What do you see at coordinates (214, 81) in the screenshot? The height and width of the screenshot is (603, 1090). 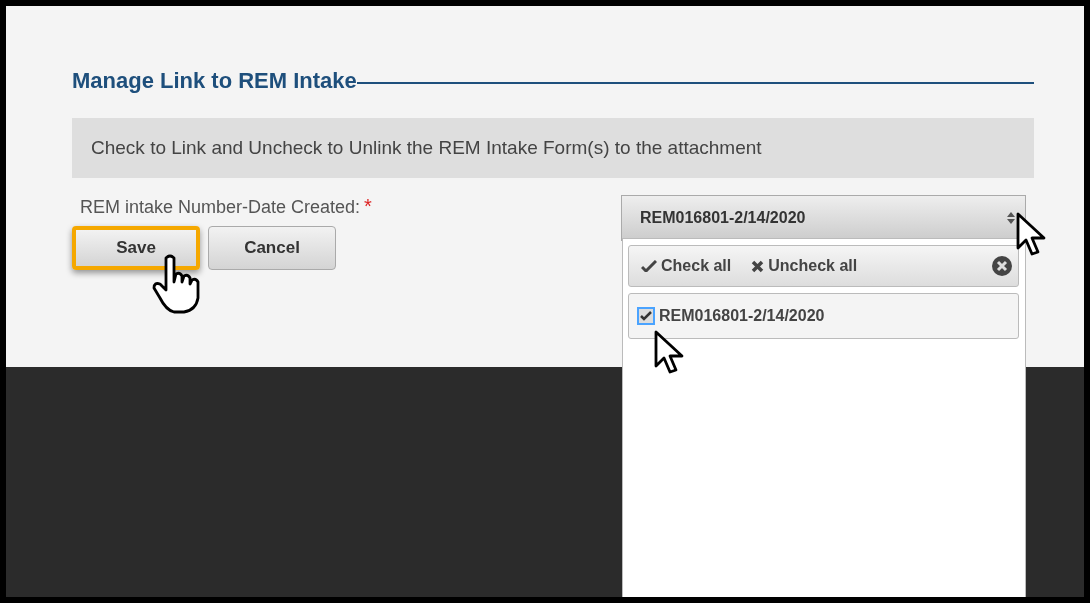 I see `dialog-title: Manage Link to REM Intake` at bounding box center [214, 81].